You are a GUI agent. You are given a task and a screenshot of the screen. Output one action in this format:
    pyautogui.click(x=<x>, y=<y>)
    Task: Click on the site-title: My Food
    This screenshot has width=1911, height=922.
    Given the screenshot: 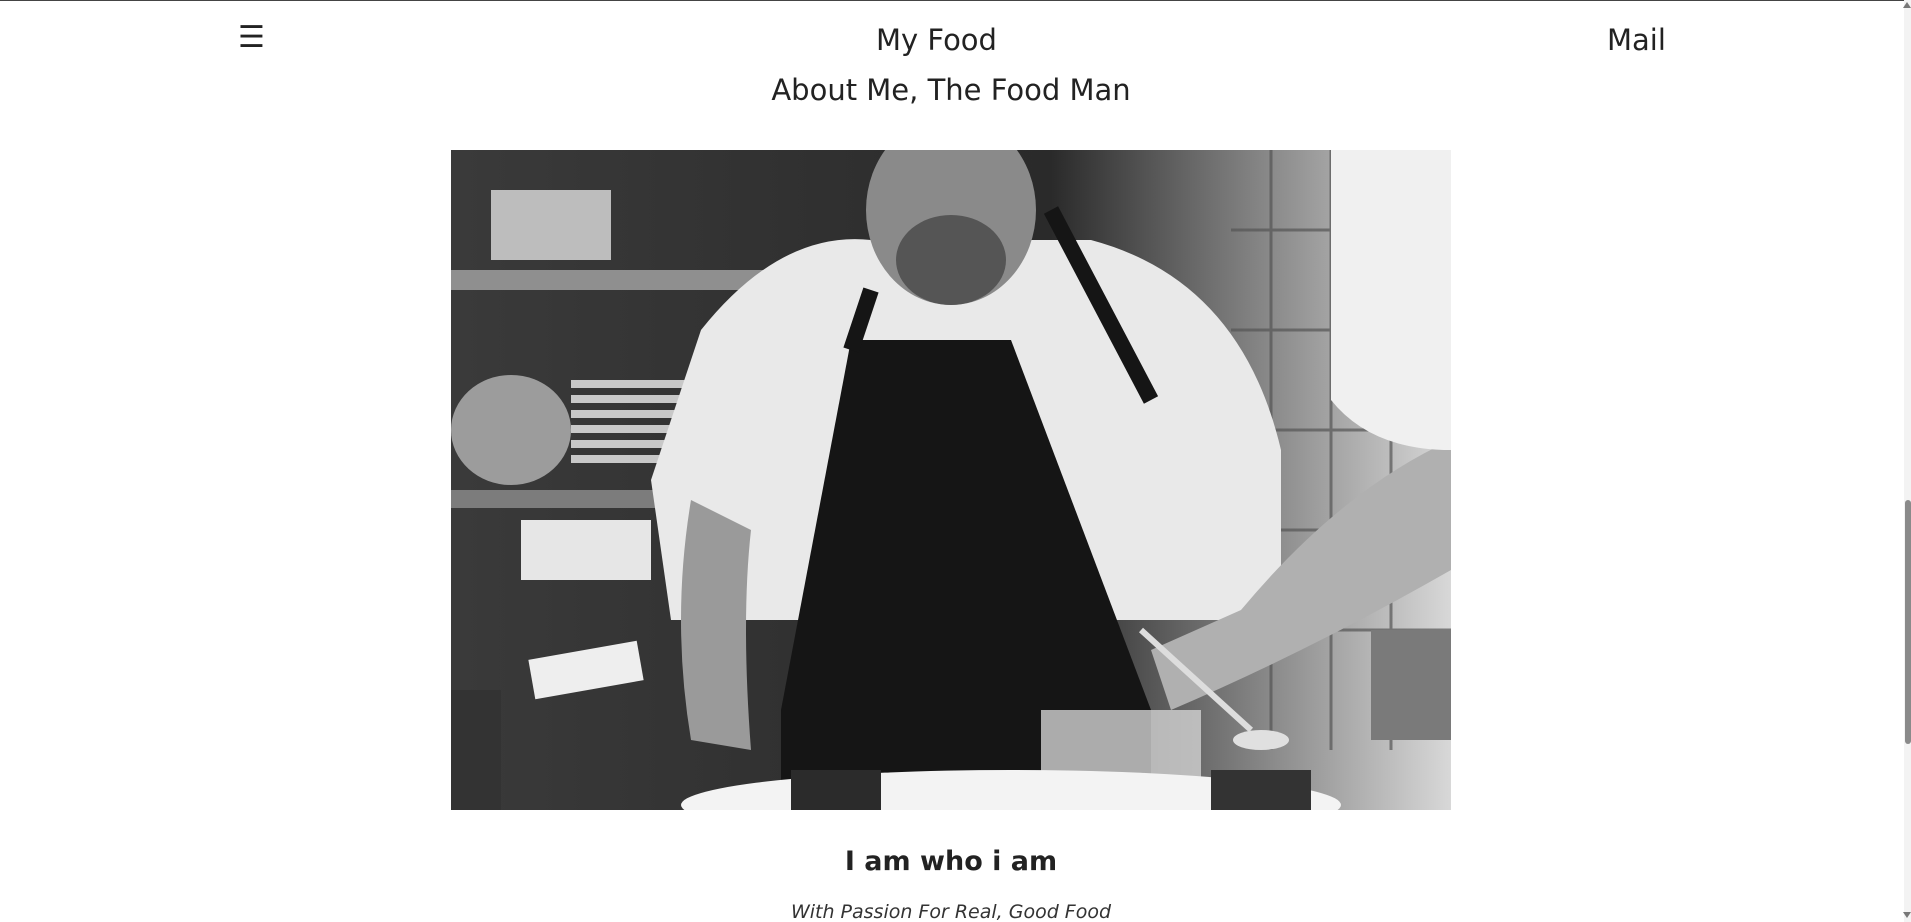 What is the action you would take?
    pyautogui.click(x=936, y=40)
    